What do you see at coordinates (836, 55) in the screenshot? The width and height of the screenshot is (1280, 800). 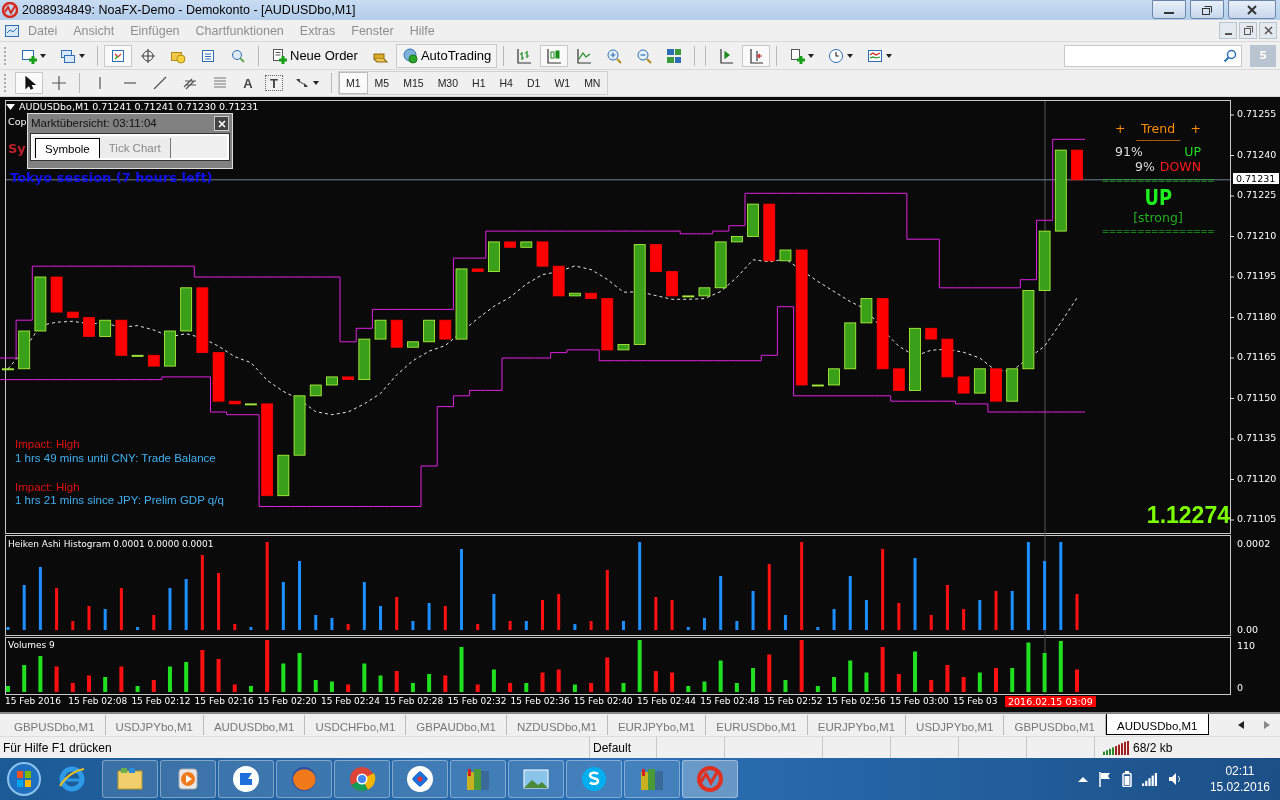 I see `clock-icon` at bounding box center [836, 55].